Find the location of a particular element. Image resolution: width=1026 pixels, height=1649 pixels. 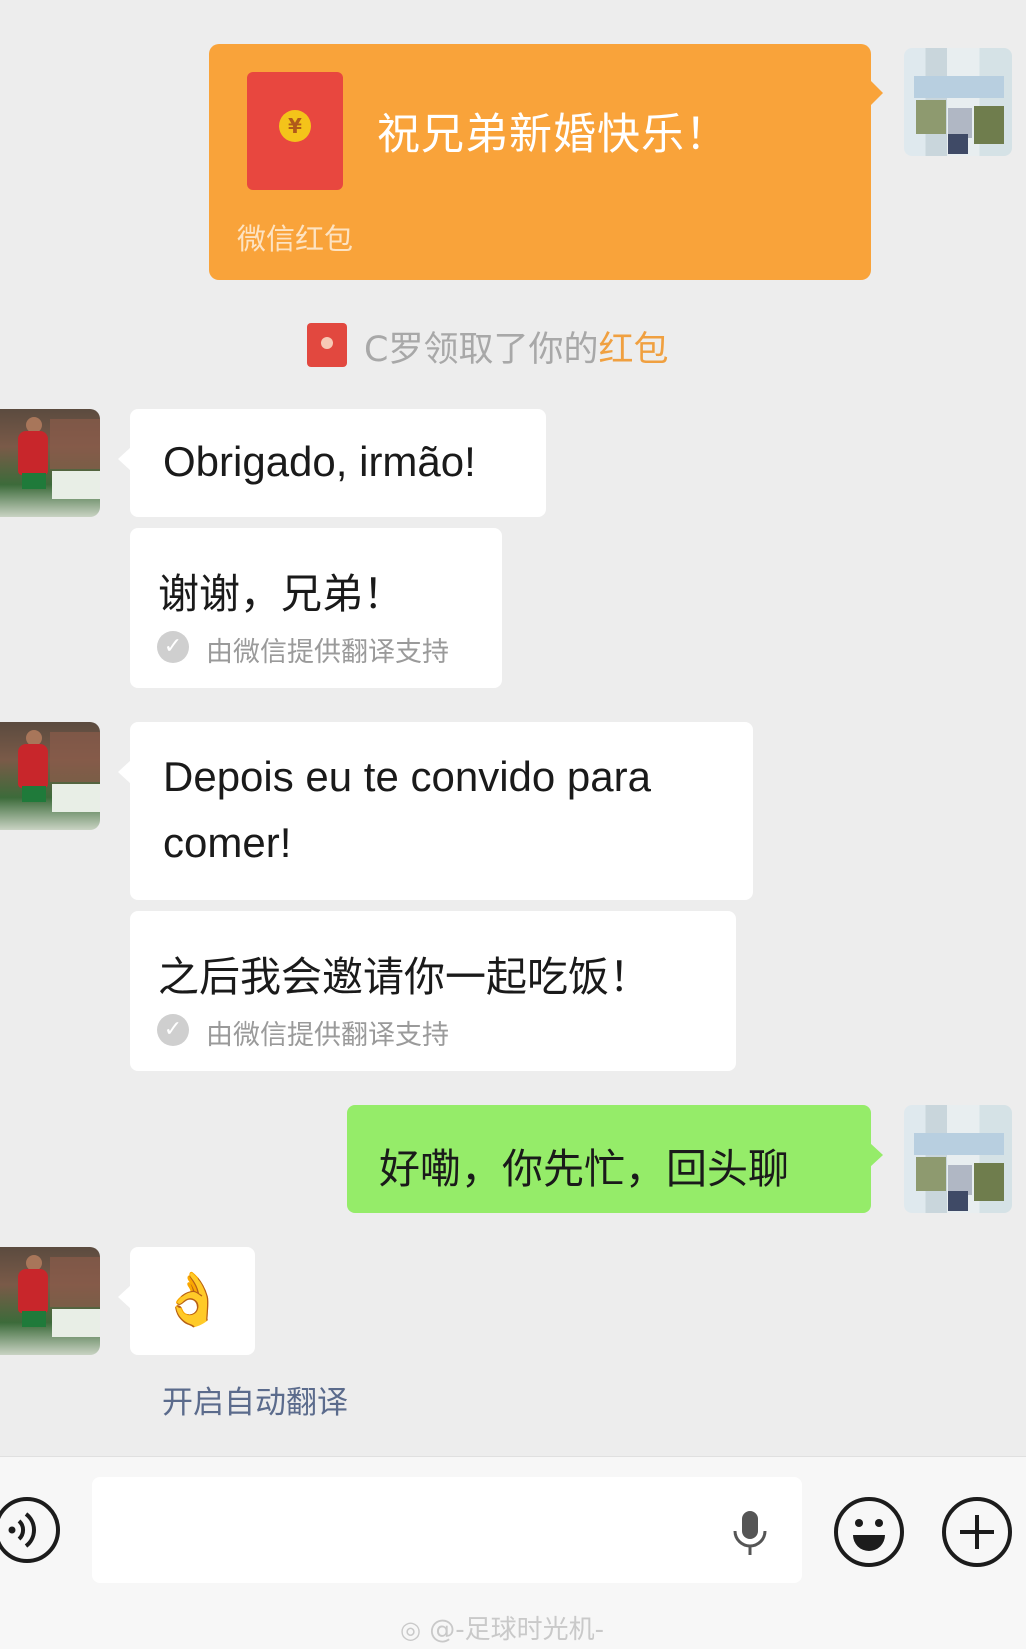

emoji-icon is located at coordinates (869, 1532).